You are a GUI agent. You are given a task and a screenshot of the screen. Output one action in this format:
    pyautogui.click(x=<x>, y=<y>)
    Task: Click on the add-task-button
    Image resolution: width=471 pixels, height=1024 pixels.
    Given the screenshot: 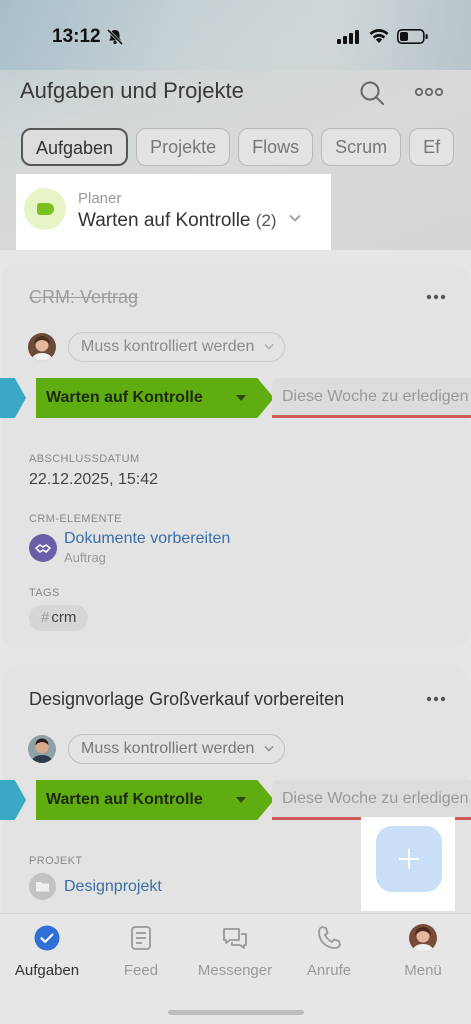 What is the action you would take?
    pyautogui.click(x=409, y=859)
    